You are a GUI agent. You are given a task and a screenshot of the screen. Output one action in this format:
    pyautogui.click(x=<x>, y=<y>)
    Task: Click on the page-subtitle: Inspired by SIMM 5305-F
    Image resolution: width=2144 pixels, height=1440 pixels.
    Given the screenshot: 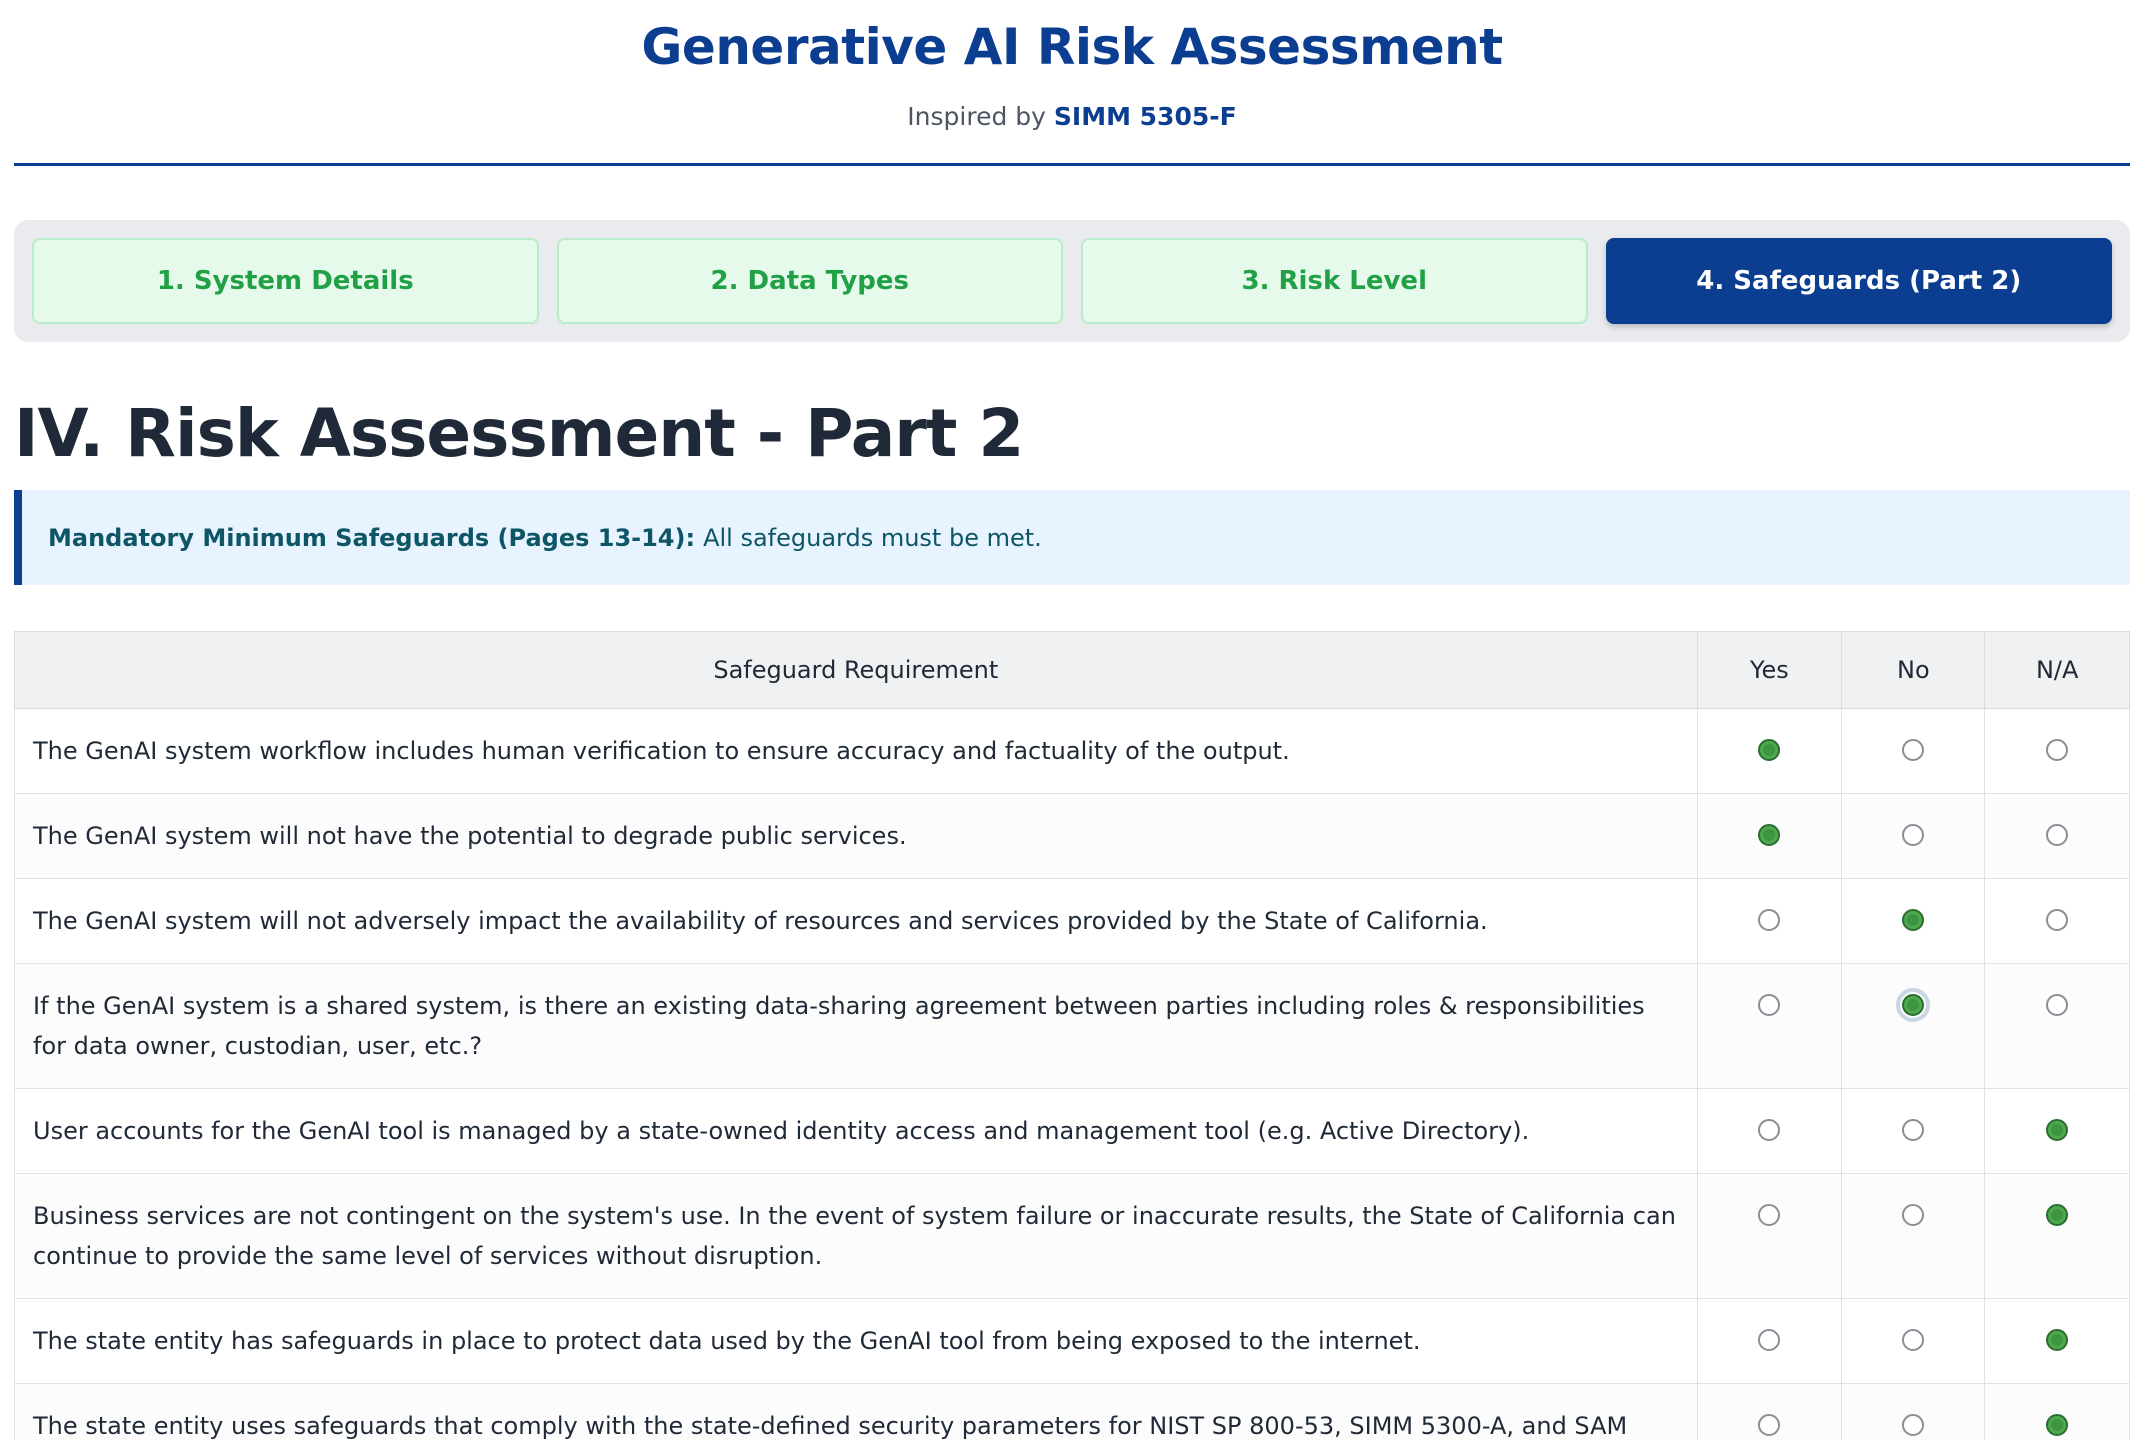 What is the action you would take?
    pyautogui.click(x=1072, y=116)
    